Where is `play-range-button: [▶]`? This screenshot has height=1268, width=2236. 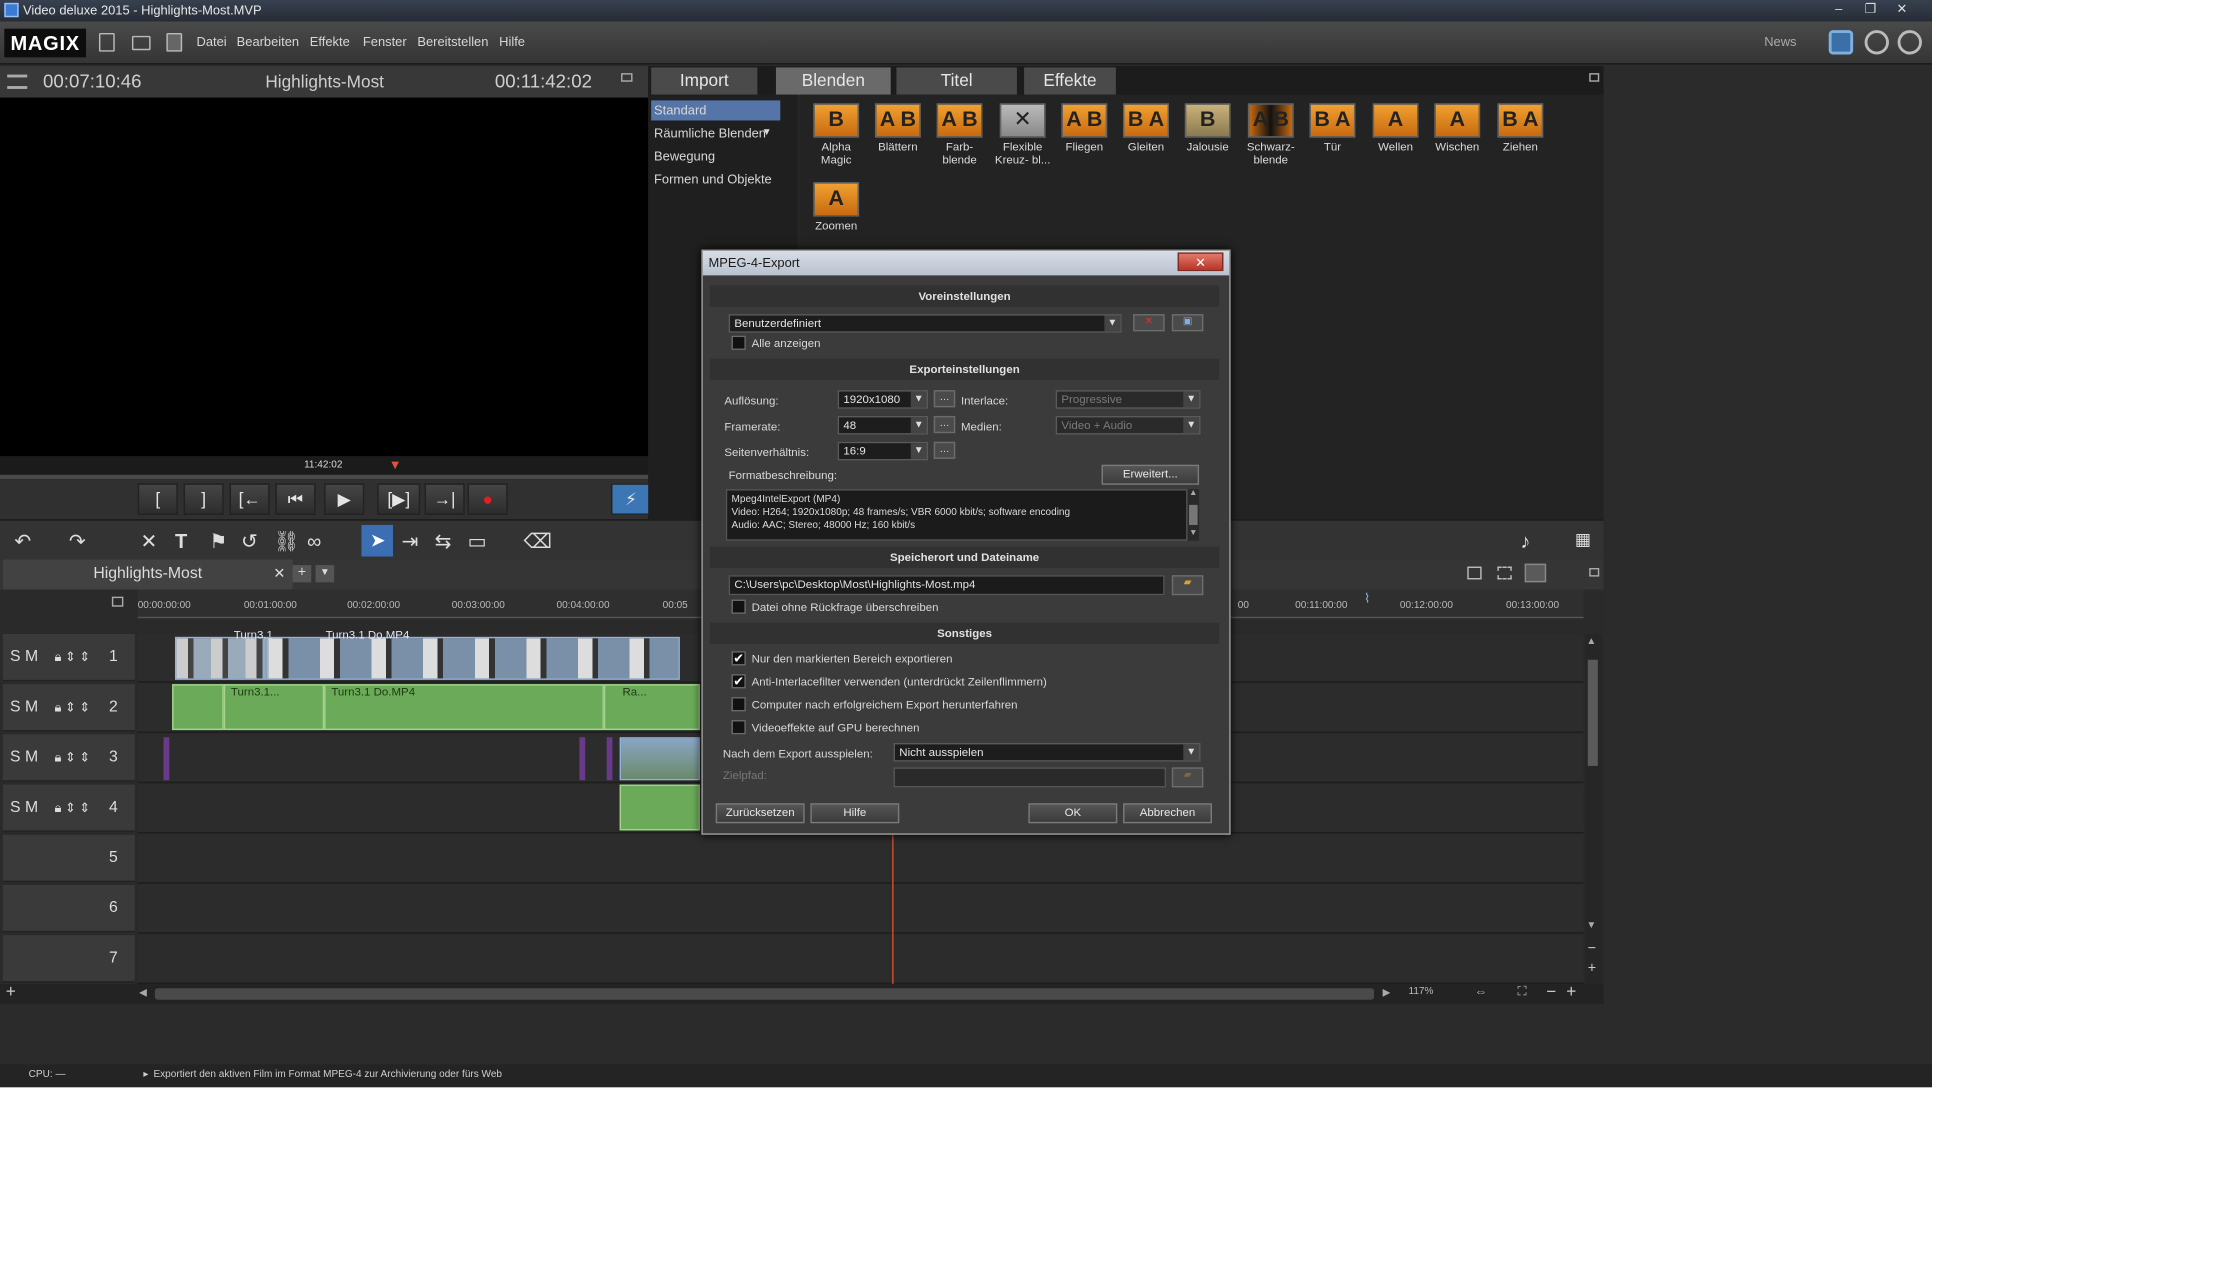
play-range-button: [▶] is located at coordinates (399, 499).